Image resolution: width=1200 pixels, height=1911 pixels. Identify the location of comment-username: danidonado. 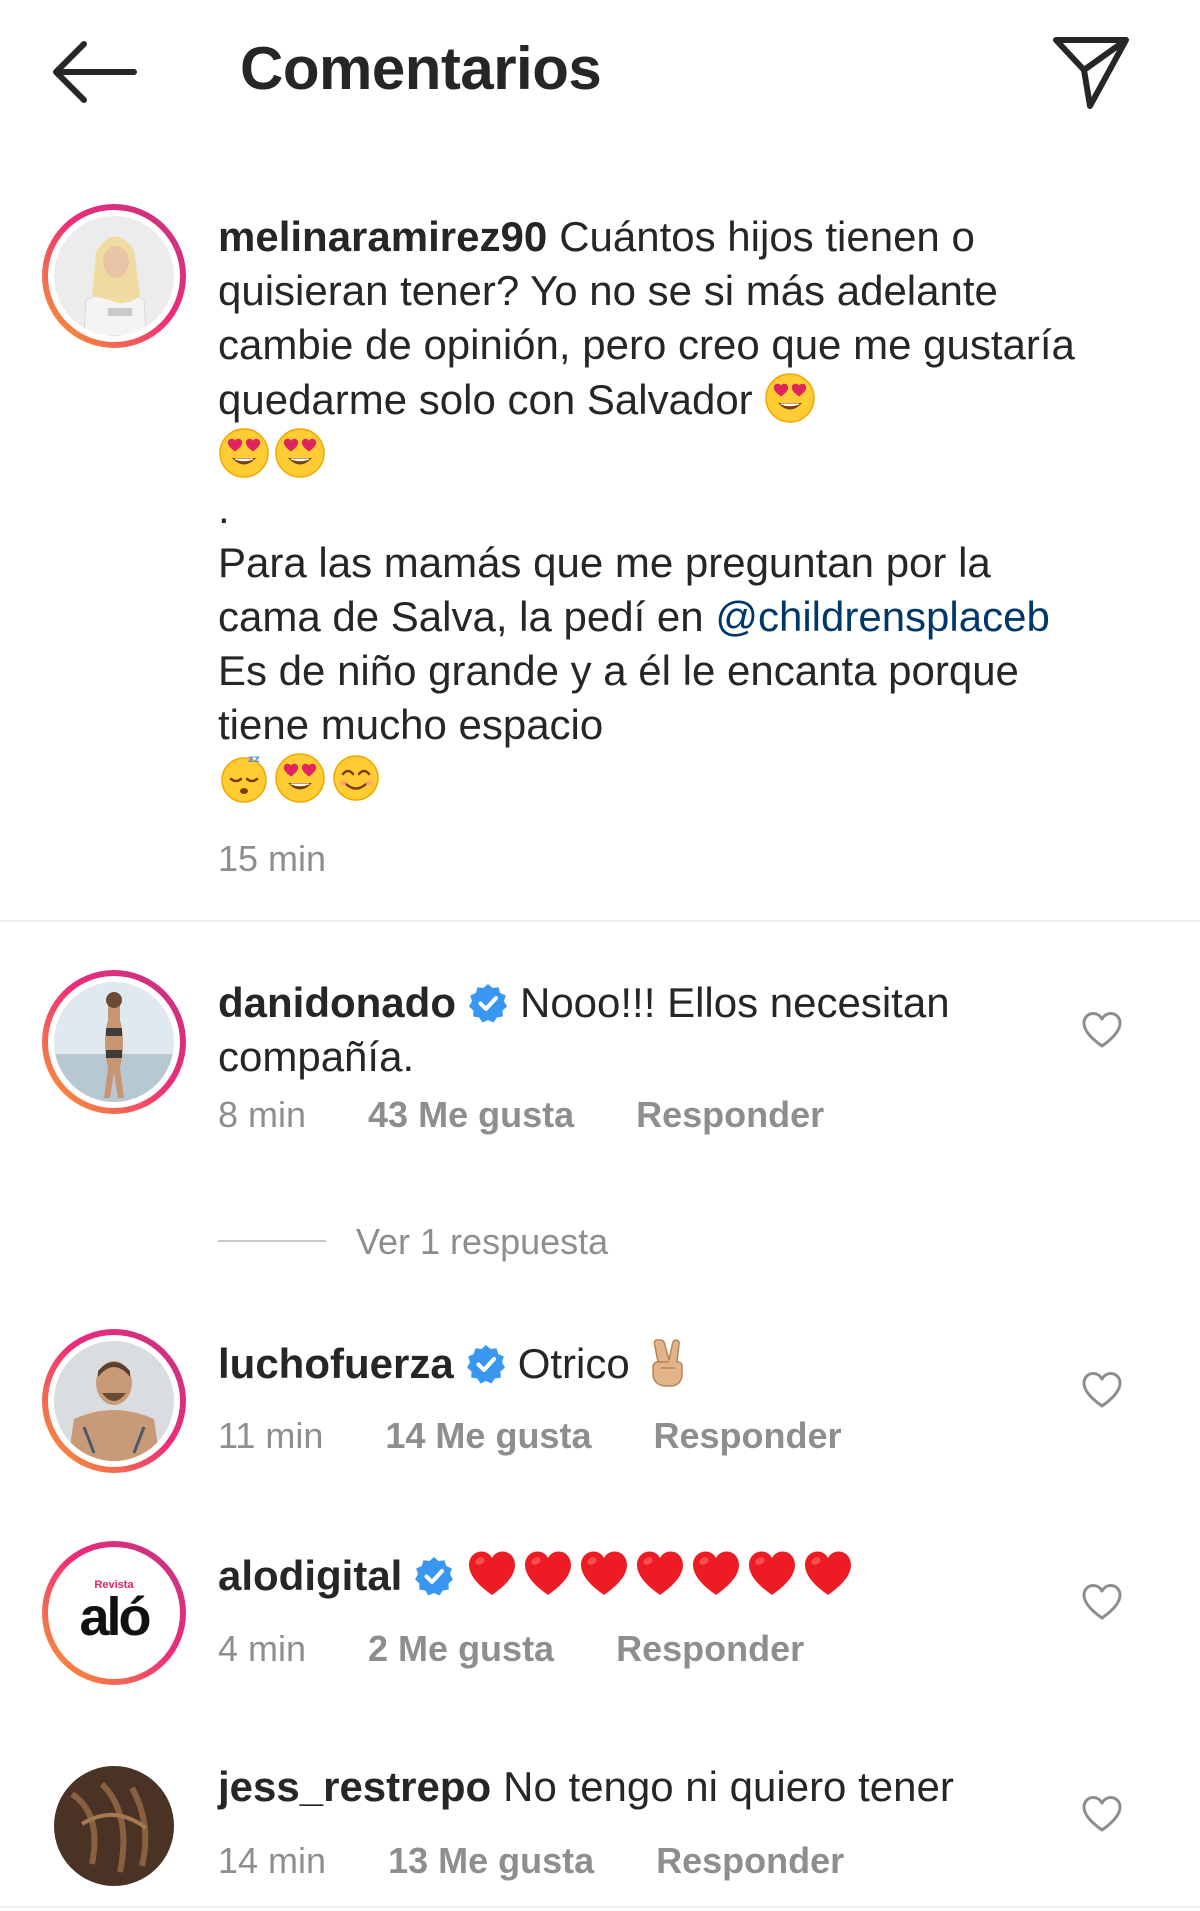
(337, 1002).